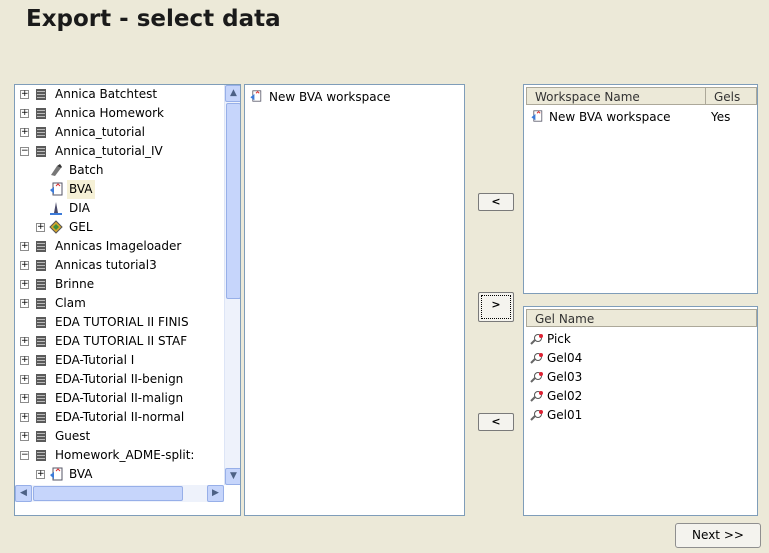 Image resolution: width=769 pixels, height=553 pixels. I want to click on tree-item: + EDA-Tutorial II-normal, so click(119, 417).